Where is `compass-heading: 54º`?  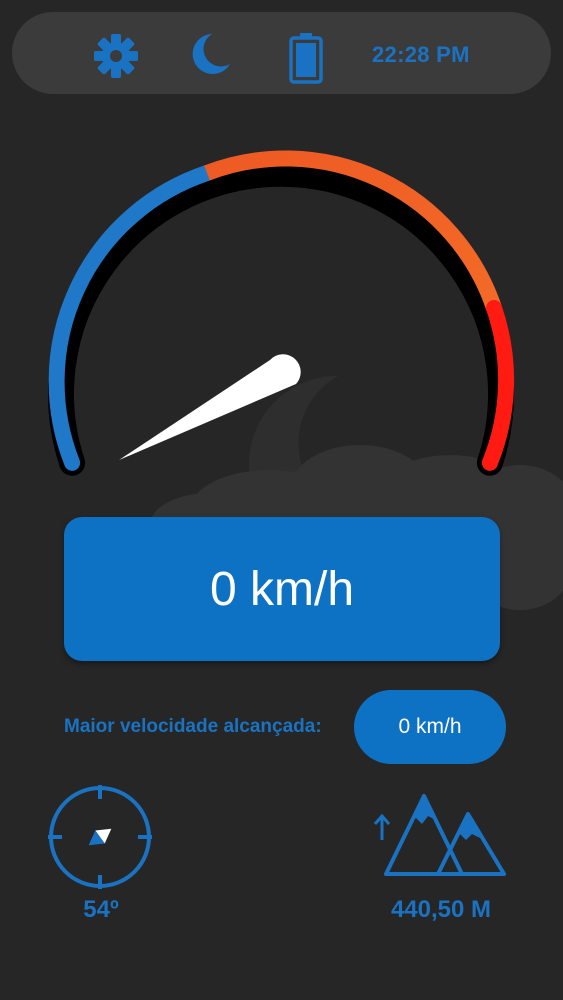
compass-heading: 54º is located at coordinates (101, 909).